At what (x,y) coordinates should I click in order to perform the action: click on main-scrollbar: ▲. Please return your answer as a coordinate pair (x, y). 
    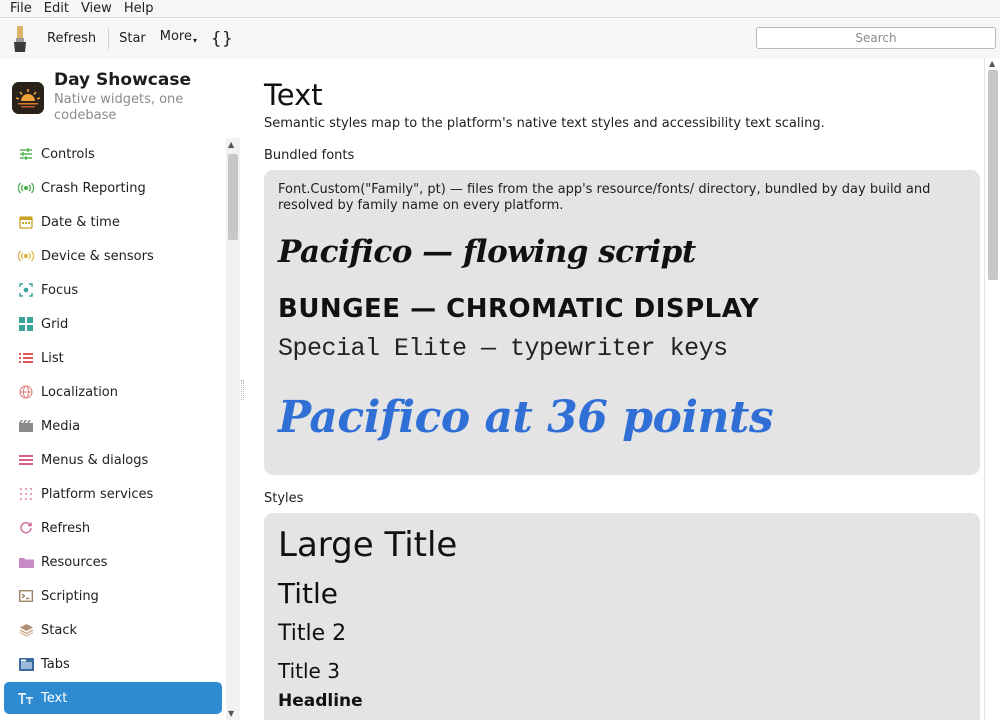
    Looking at the image, I should click on (992, 389).